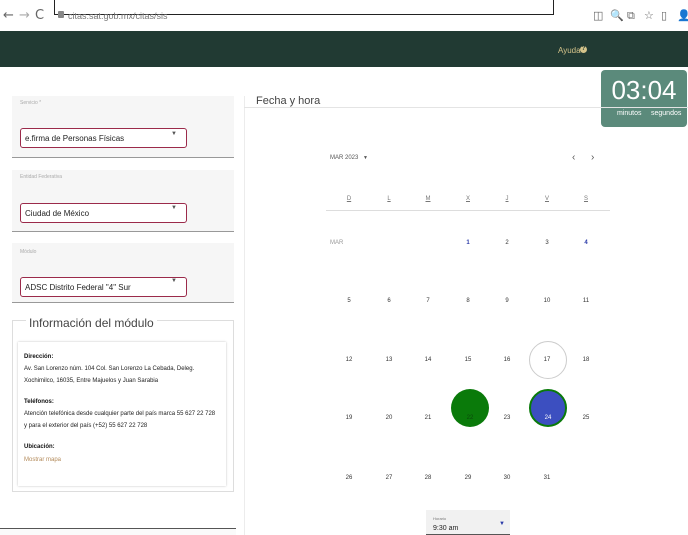  I want to click on calendar-day: 6, so click(389, 301).